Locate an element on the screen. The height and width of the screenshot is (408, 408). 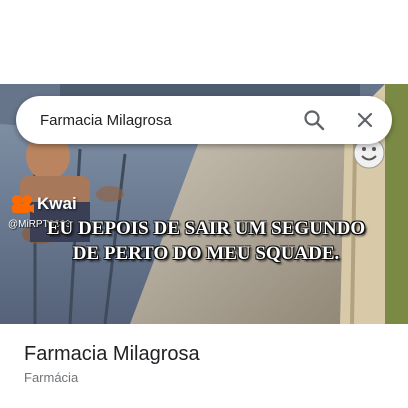
close-icon is located at coordinates (365, 120).